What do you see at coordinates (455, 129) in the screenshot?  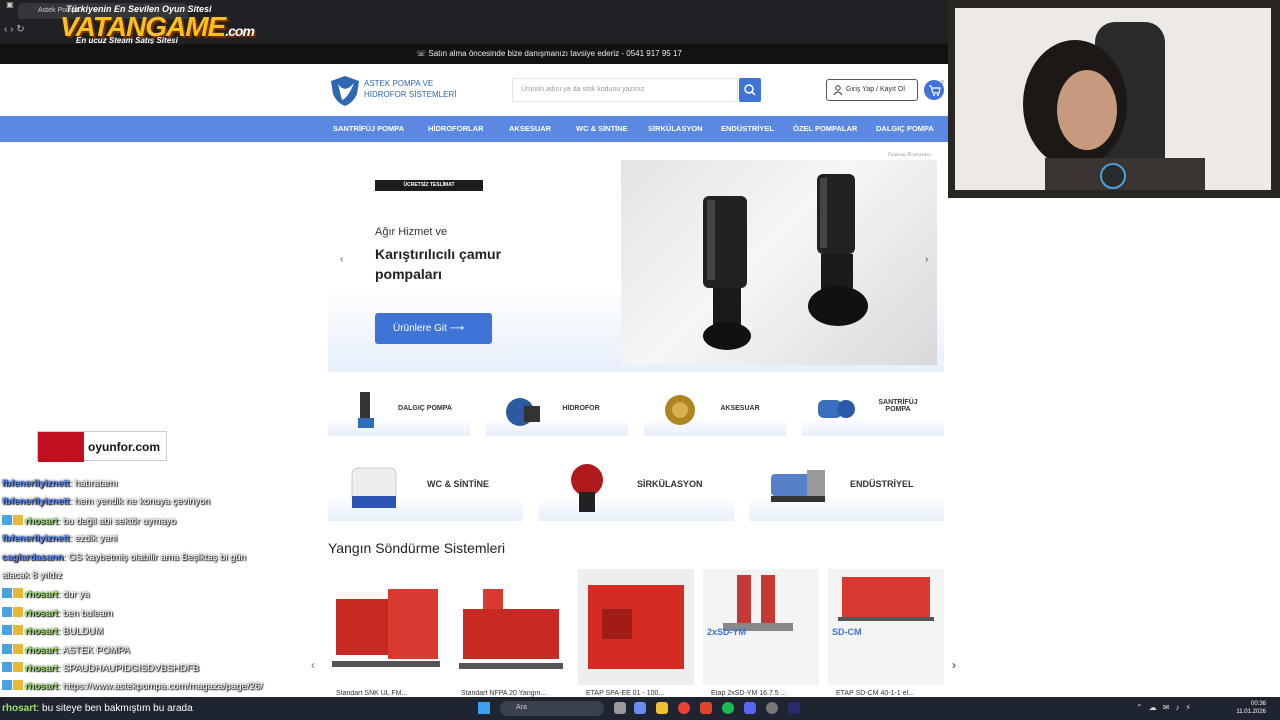 I see `nav-hidroforlar: HİDROFORLAR` at bounding box center [455, 129].